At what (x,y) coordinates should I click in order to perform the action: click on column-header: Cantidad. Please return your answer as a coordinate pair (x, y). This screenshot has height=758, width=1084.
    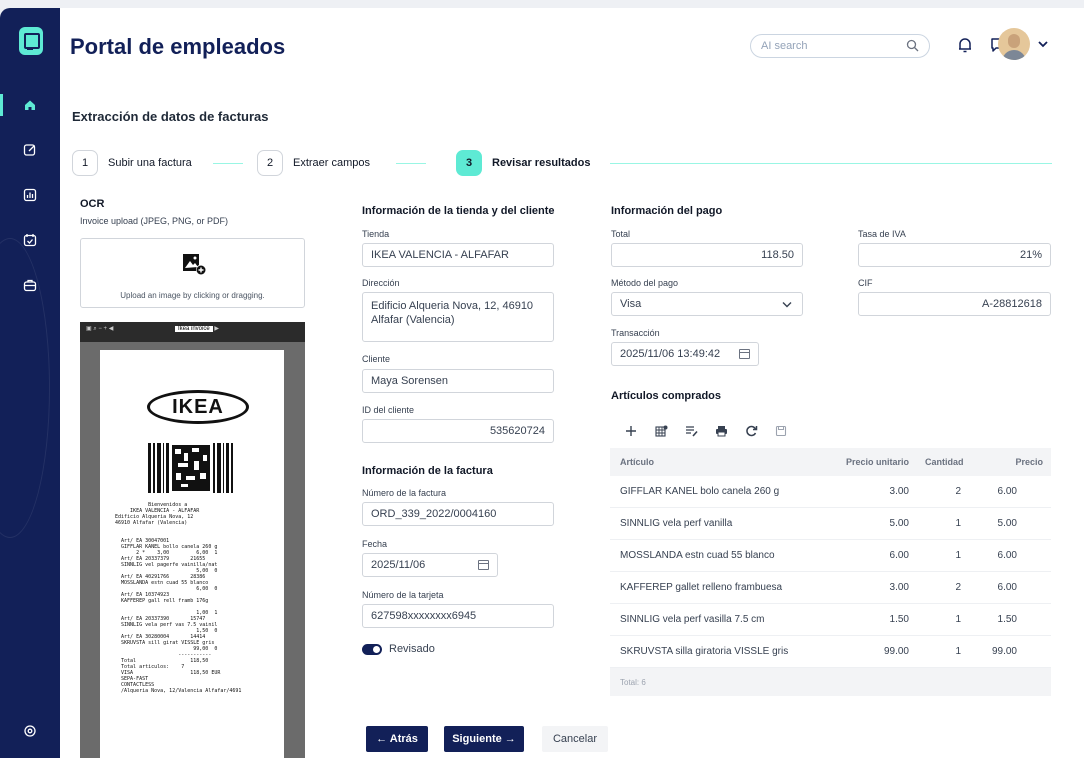
    Looking at the image, I should click on (952, 462).